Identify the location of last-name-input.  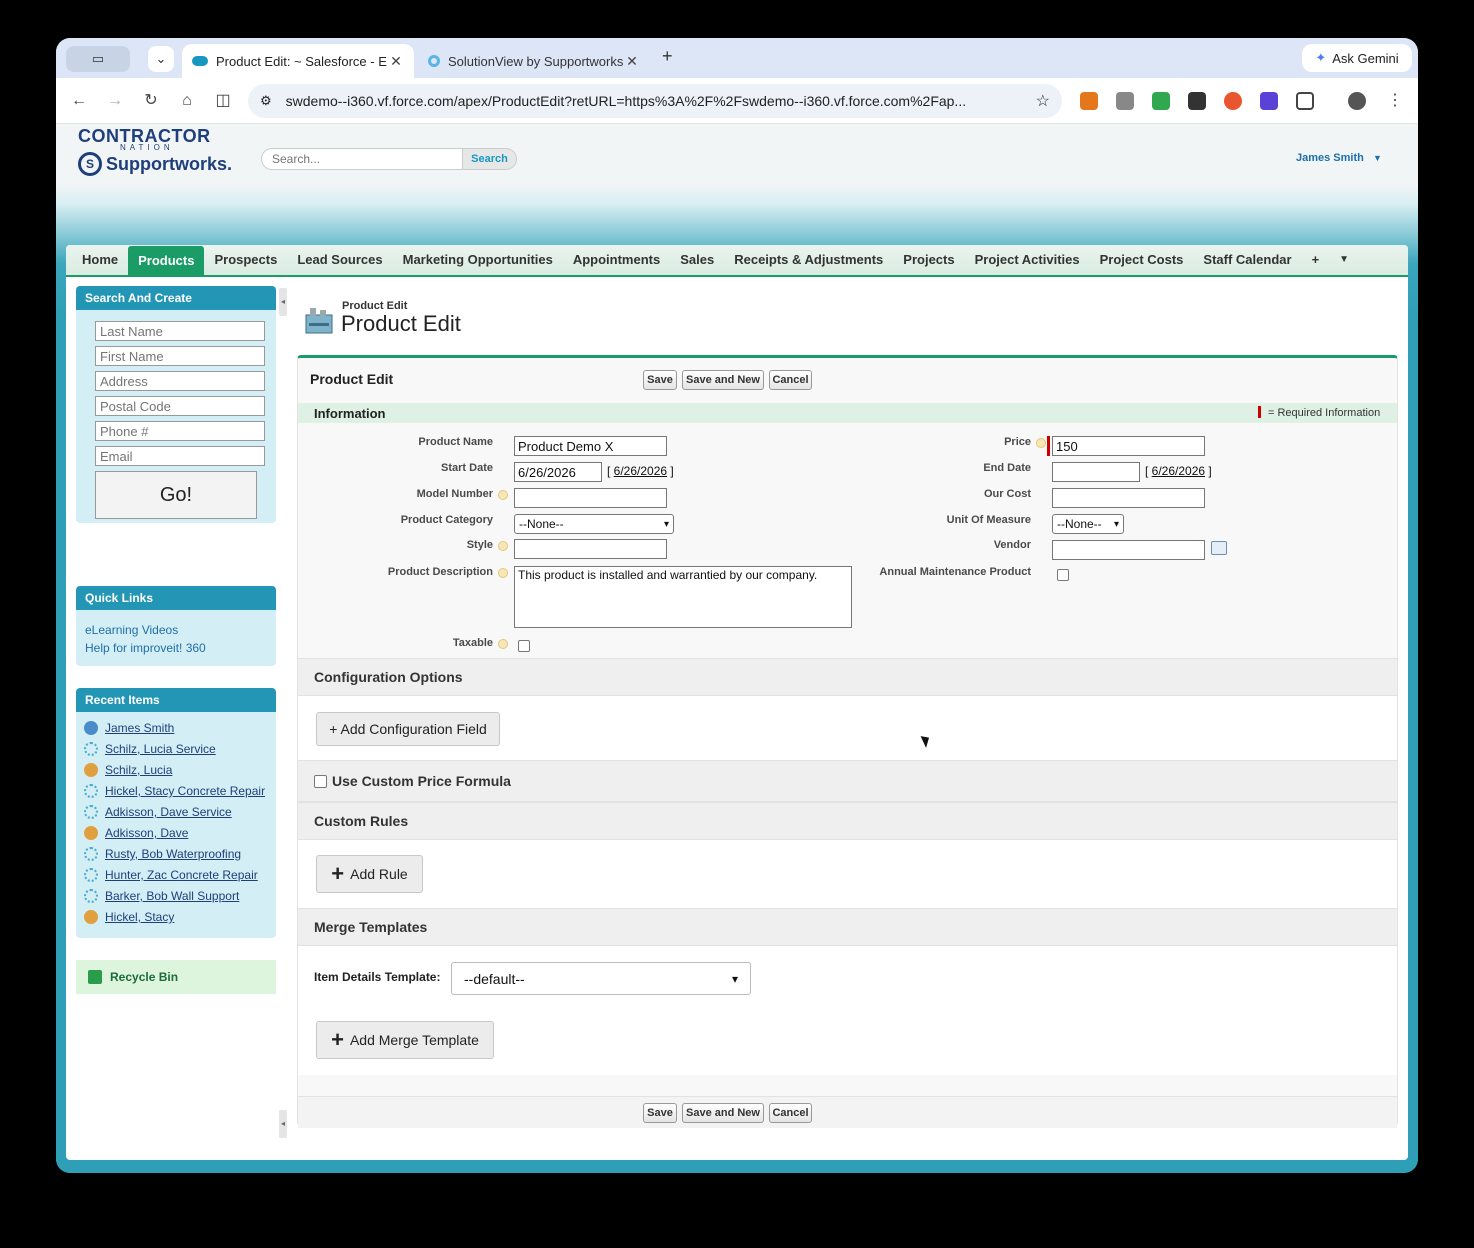
(180, 331).